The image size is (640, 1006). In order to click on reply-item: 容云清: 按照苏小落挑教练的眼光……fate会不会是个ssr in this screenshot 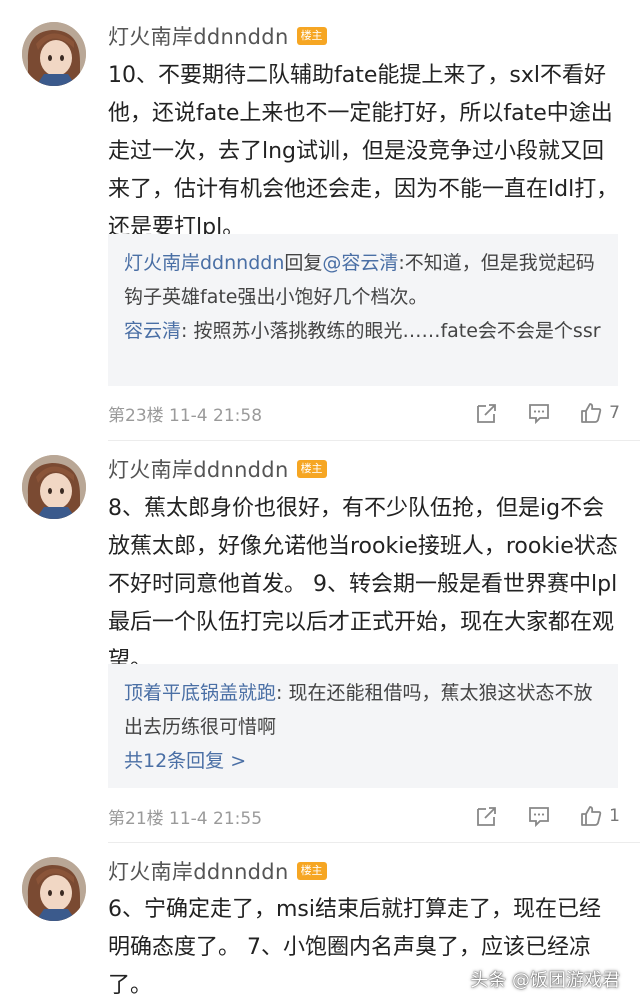, I will do `click(363, 331)`.